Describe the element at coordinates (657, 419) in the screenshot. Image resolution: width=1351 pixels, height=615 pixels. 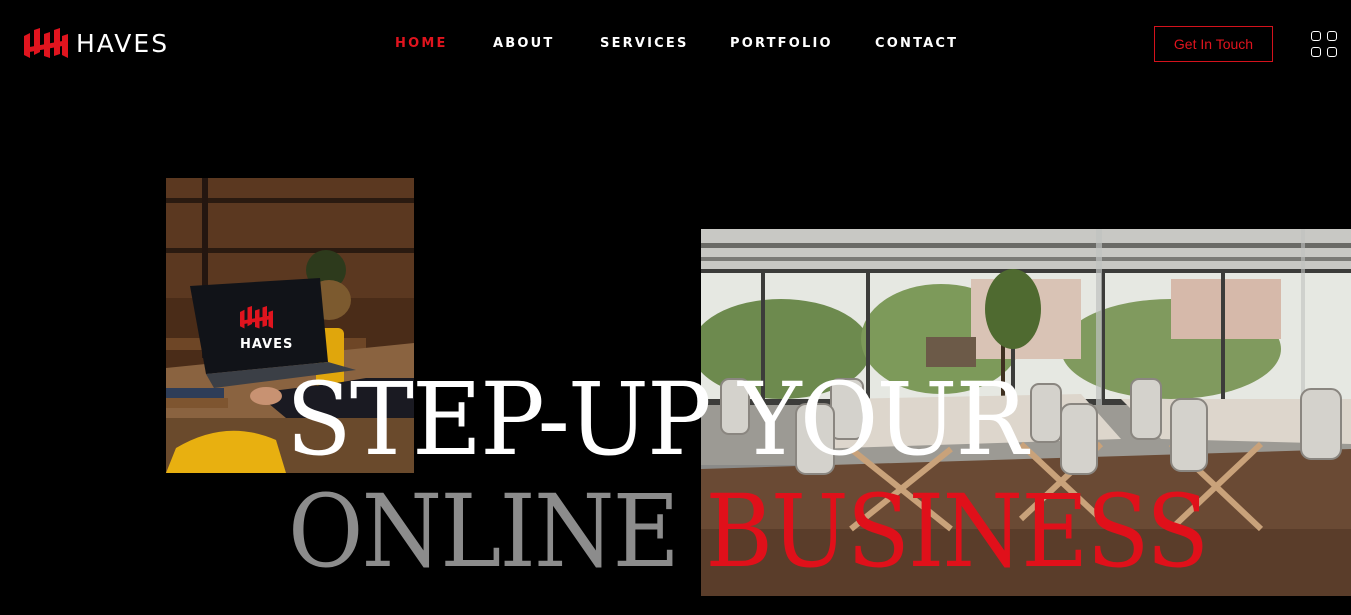
I see `hero-headline-line1: STEP-UP YOUR` at that location.